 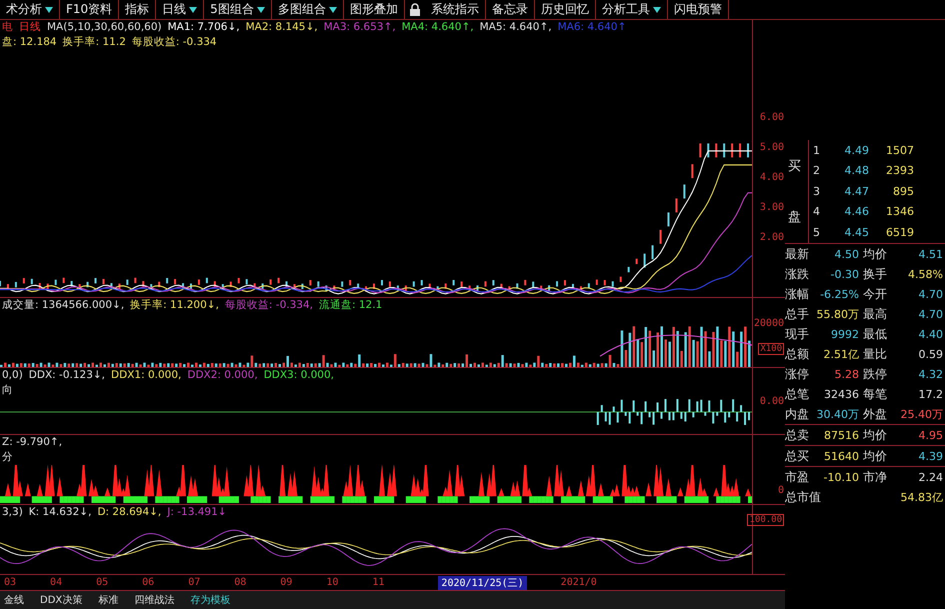 I want to click on indicator-label: 每股收益: -0.334, so click(x=174, y=42).